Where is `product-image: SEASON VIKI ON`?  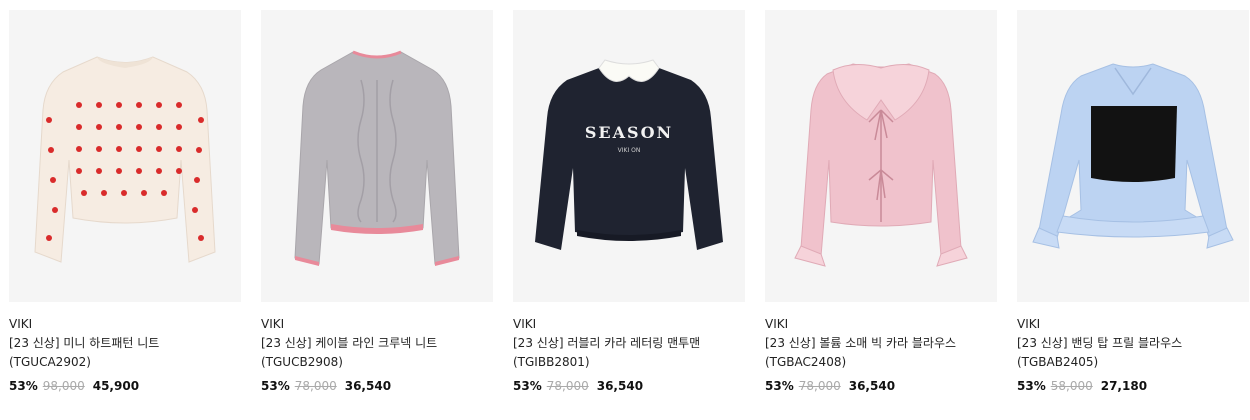 product-image: SEASON VIKI ON is located at coordinates (629, 156).